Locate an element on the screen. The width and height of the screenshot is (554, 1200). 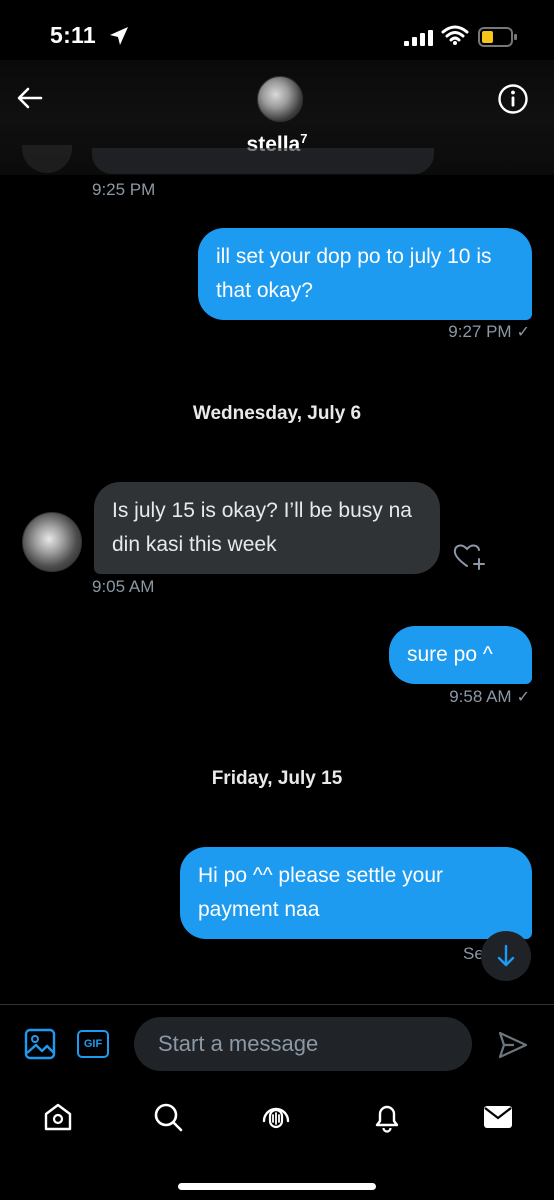
message-time: 9:05 AM is located at coordinates (123, 586).